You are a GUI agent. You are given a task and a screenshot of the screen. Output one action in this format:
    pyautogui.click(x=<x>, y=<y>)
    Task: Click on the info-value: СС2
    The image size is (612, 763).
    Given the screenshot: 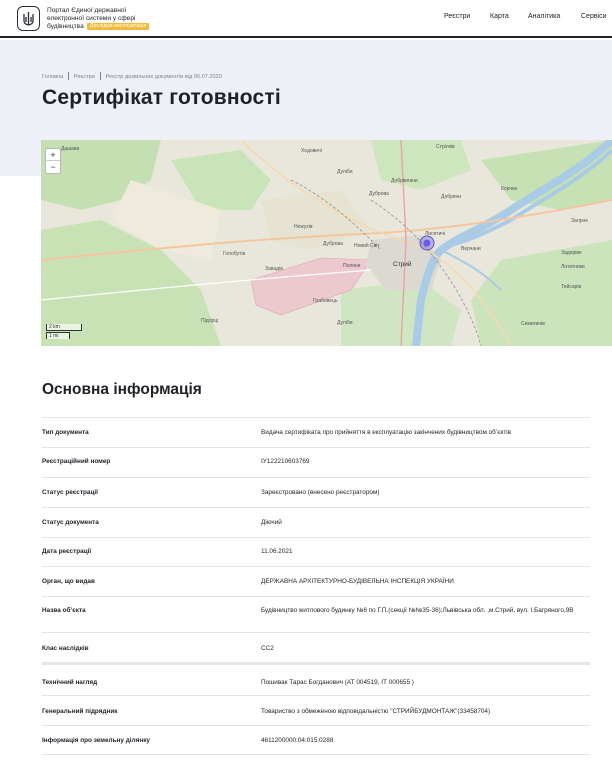 What is the action you would take?
    pyautogui.click(x=267, y=648)
    